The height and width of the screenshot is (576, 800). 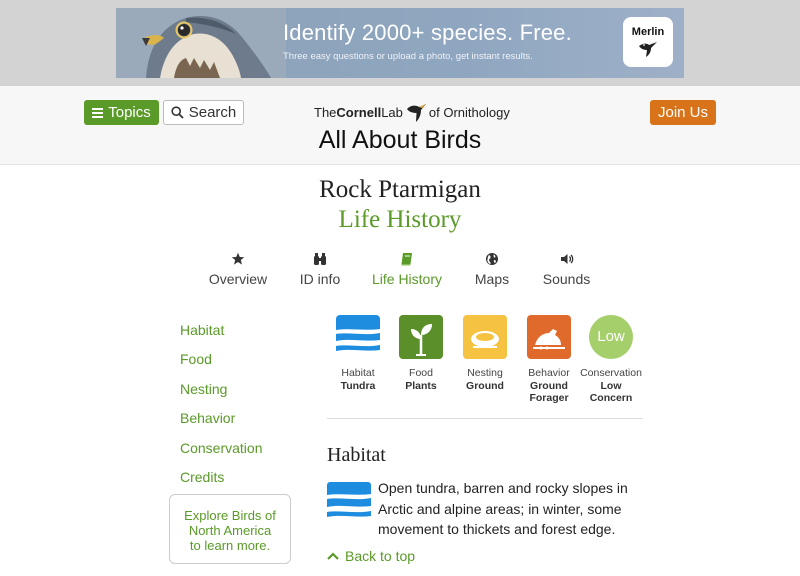 What do you see at coordinates (201, 43) in the screenshot?
I see `falcon-photo` at bounding box center [201, 43].